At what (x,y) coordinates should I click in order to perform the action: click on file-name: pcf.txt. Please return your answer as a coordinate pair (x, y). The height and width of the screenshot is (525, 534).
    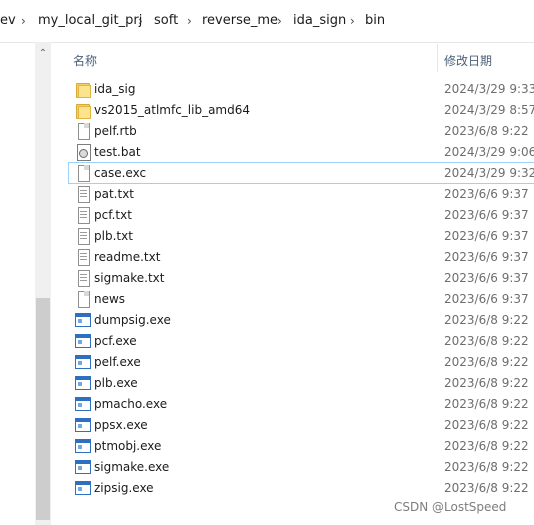
    Looking at the image, I should click on (113, 215).